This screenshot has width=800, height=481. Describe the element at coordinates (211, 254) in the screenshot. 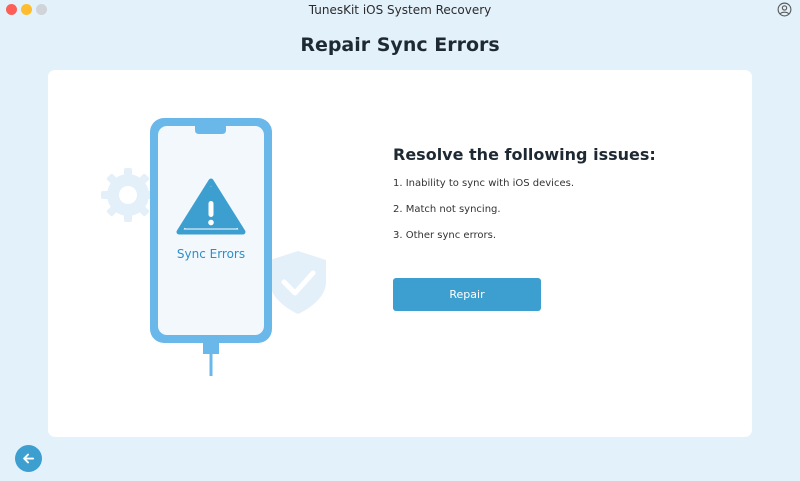

I see `phone-label: Sync Errors` at that location.